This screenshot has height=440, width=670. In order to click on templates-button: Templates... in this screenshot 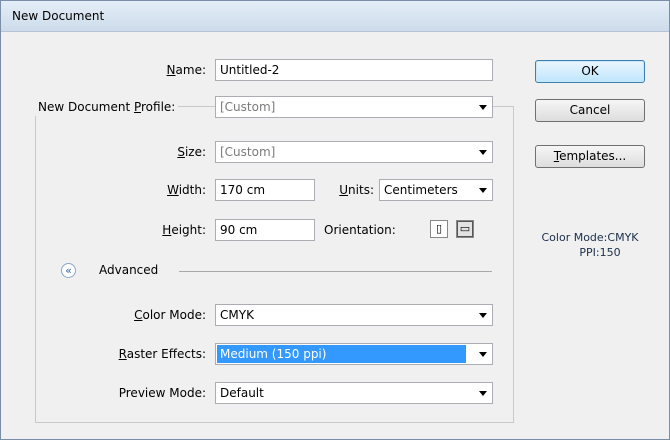, I will do `click(590, 156)`.